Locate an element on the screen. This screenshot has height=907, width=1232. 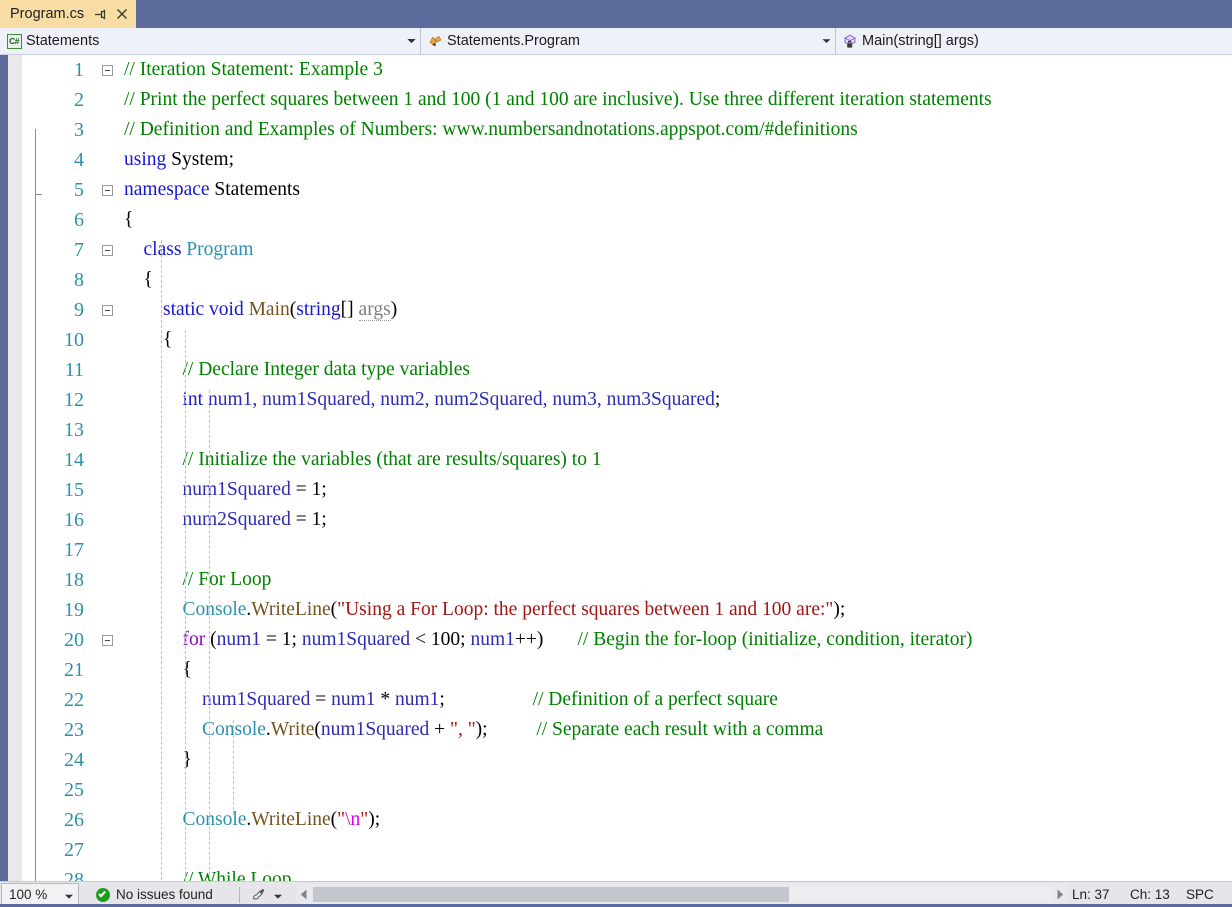
code-line: 13 is located at coordinates (627, 430).